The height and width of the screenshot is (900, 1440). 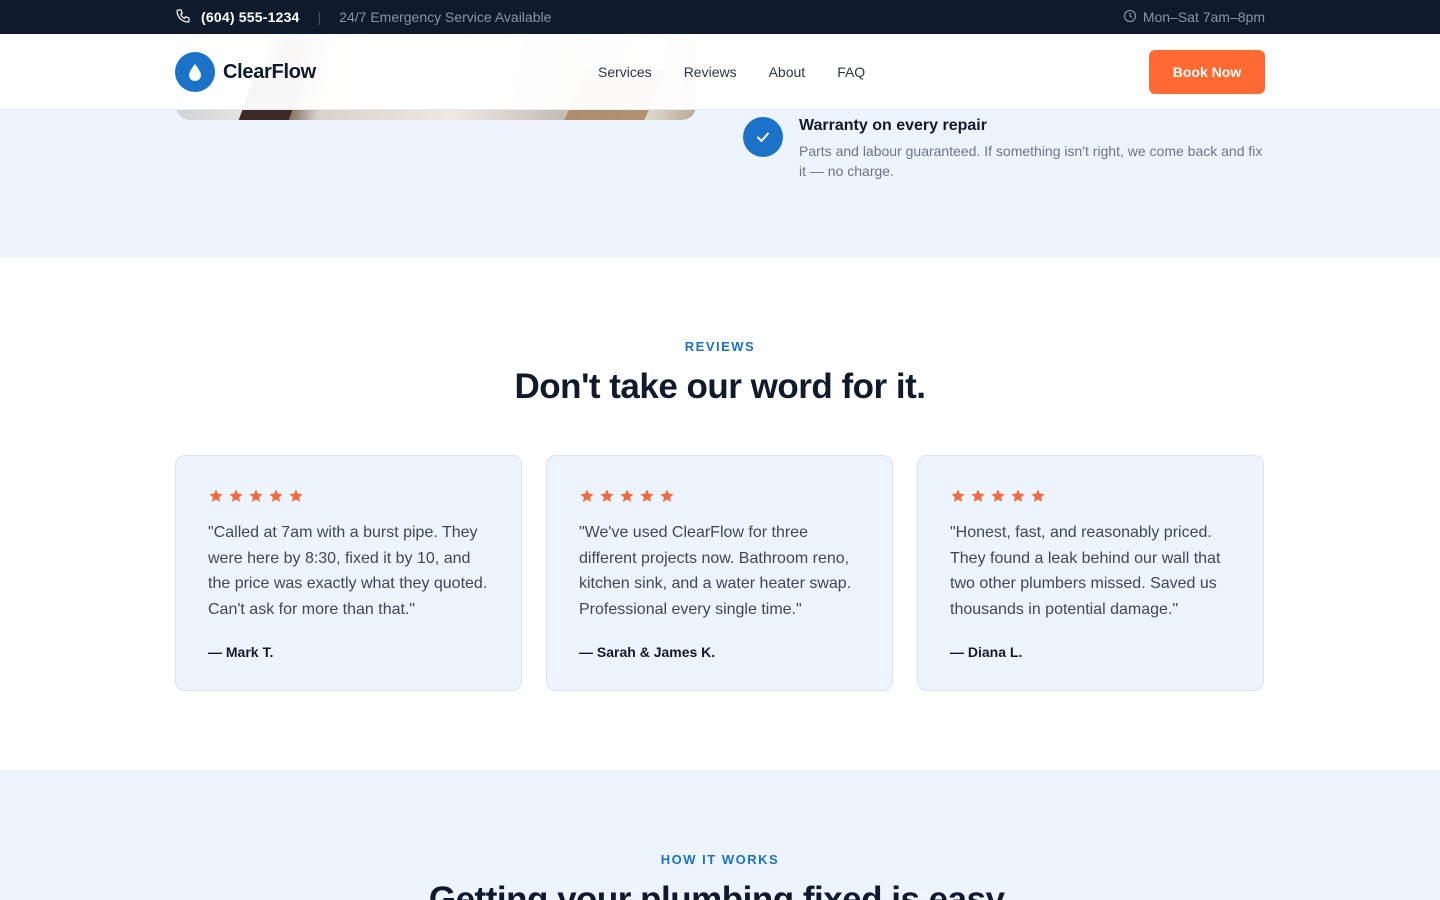 I want to click on book-now-button: Book Now, so click(x=1207, y=72).